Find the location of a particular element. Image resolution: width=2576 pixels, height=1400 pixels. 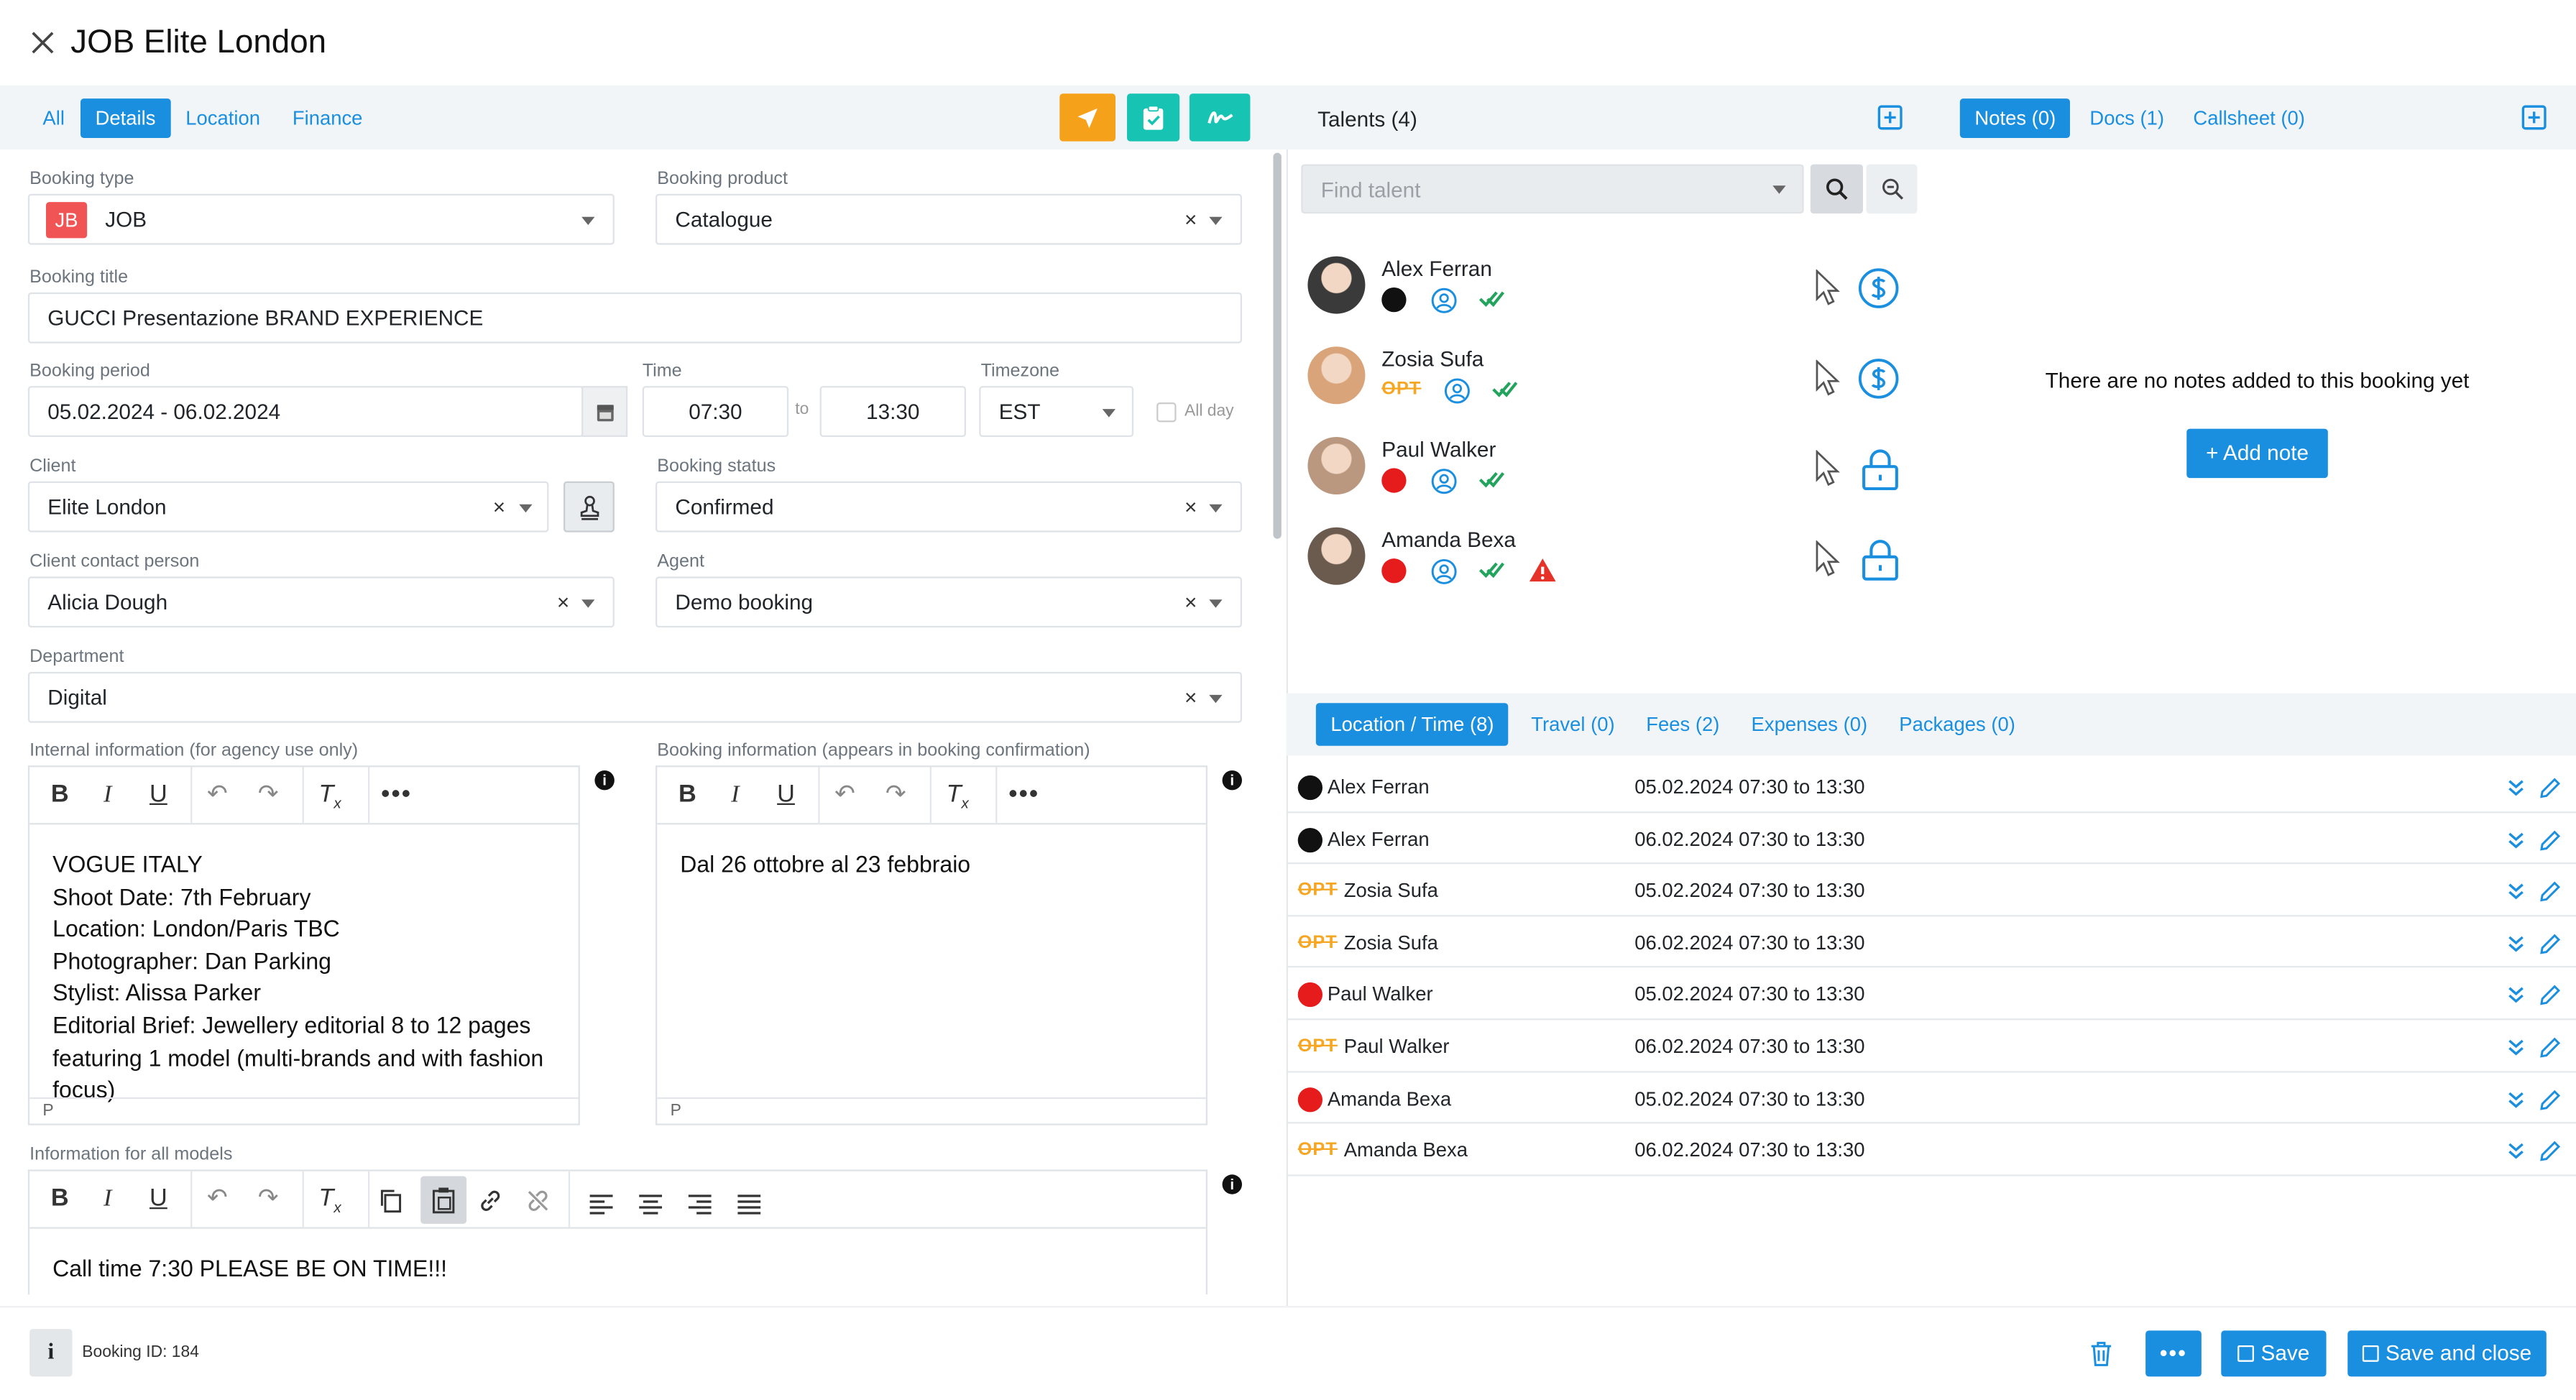

signature-button is located at coordinates (1220, 117).